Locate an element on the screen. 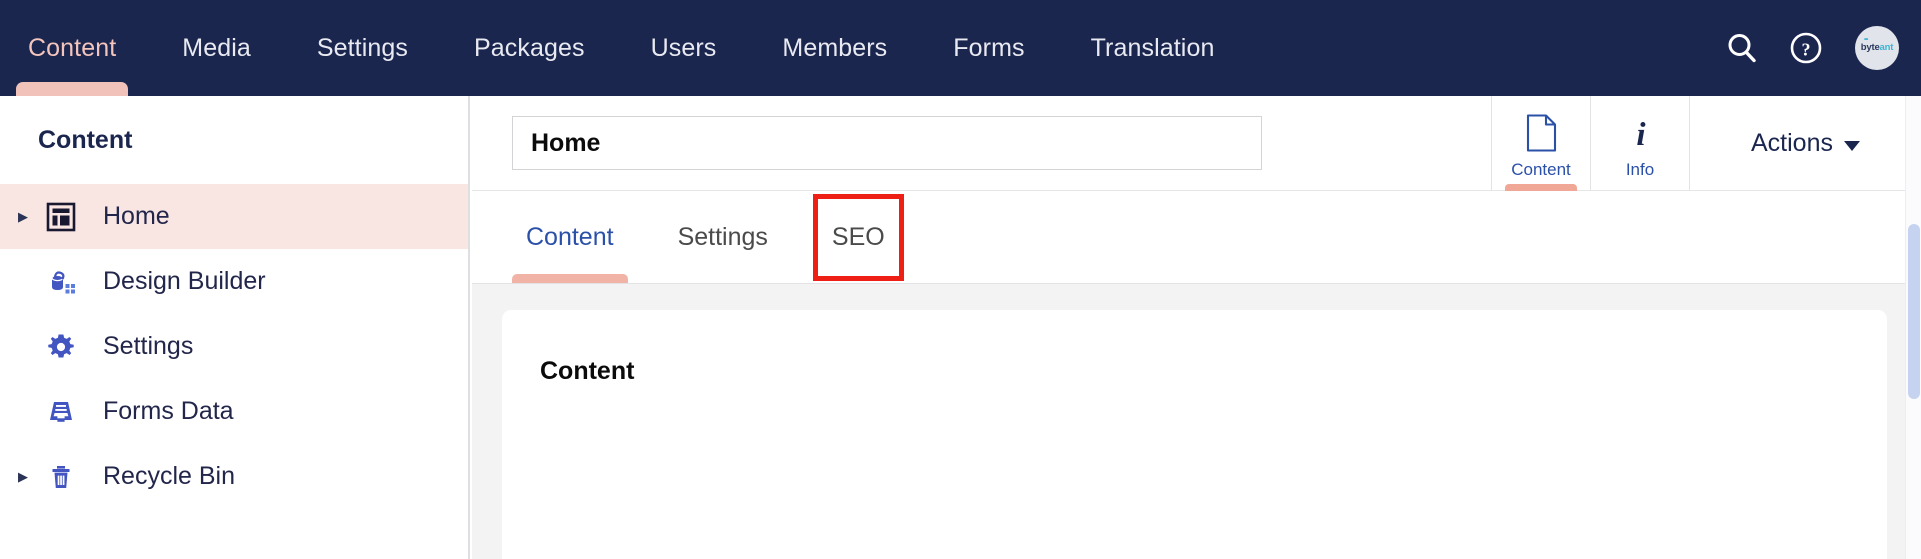 The image size is (1921, 559). top-navigation-actions: ? ••• byteant is located at coordinates (1814, 48).